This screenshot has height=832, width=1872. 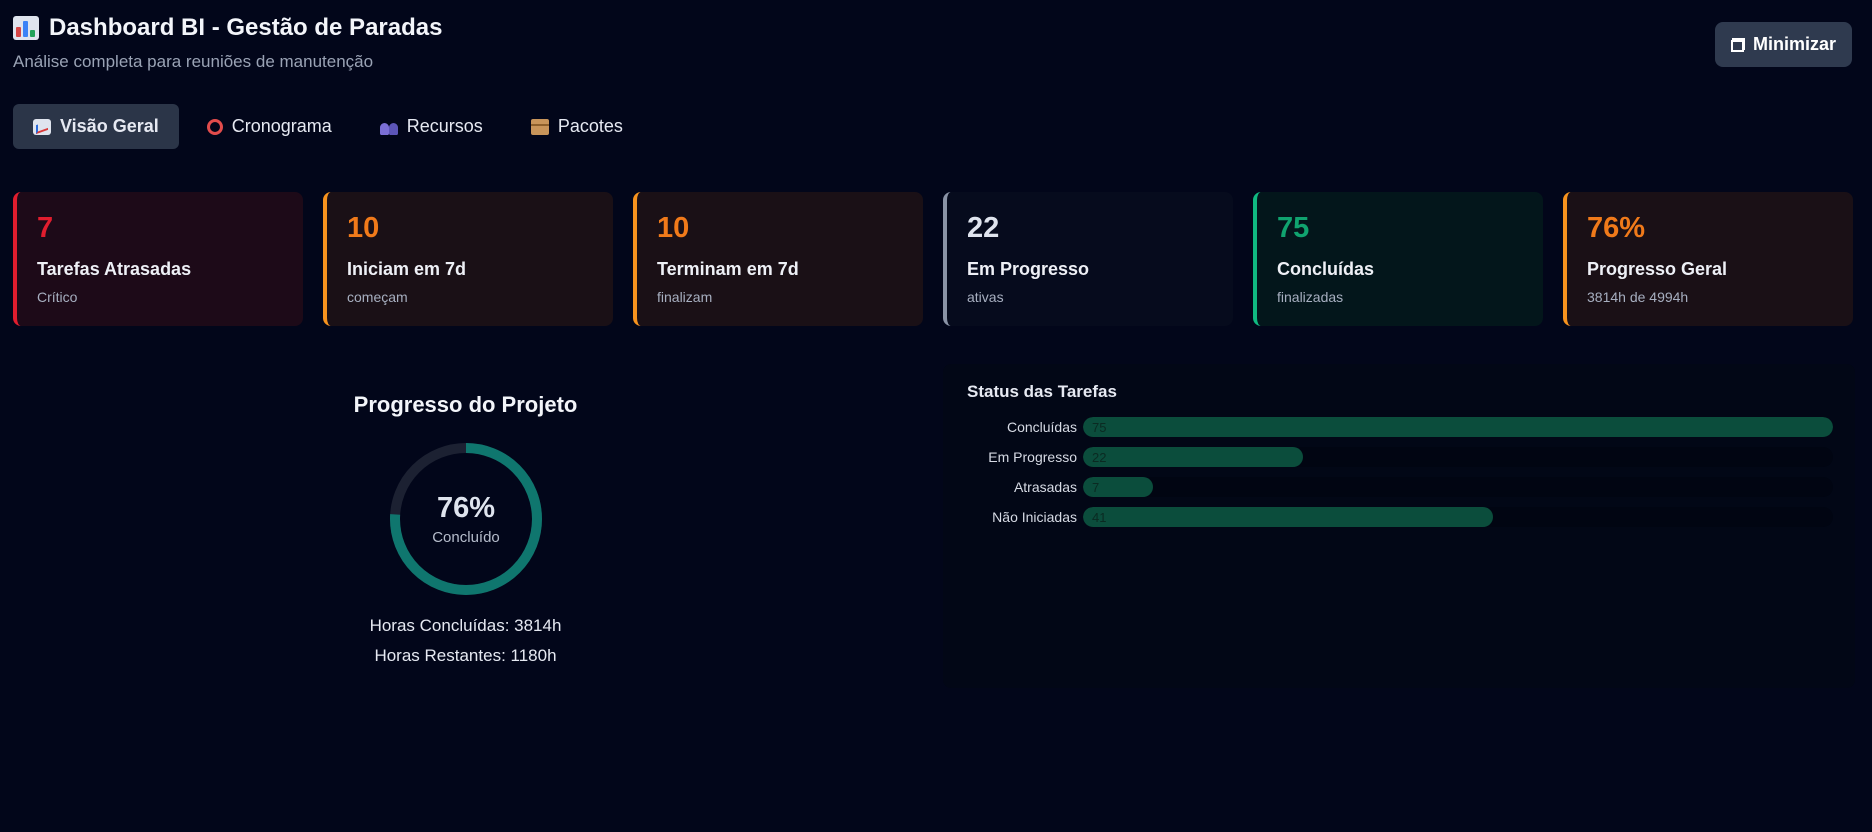 What do you see at coordinates (466, 537) in the screenshot?
I see `progress-caption: Concluído` at bounding box center [466, 537].